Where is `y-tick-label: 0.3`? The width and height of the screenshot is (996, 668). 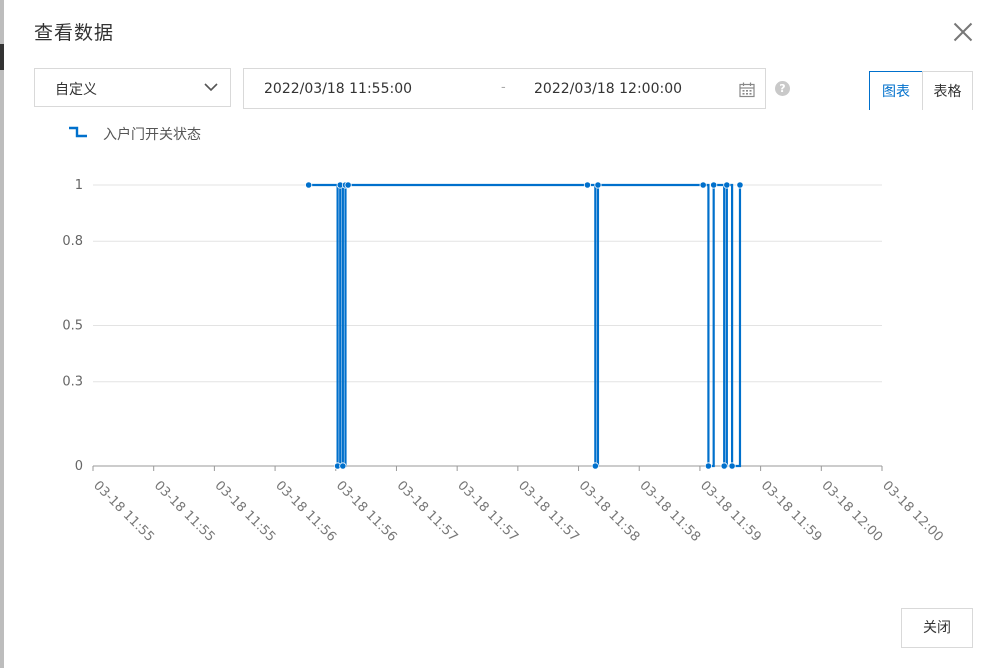
y-tick-label: 0.3 is located at coordinates (72, 382).